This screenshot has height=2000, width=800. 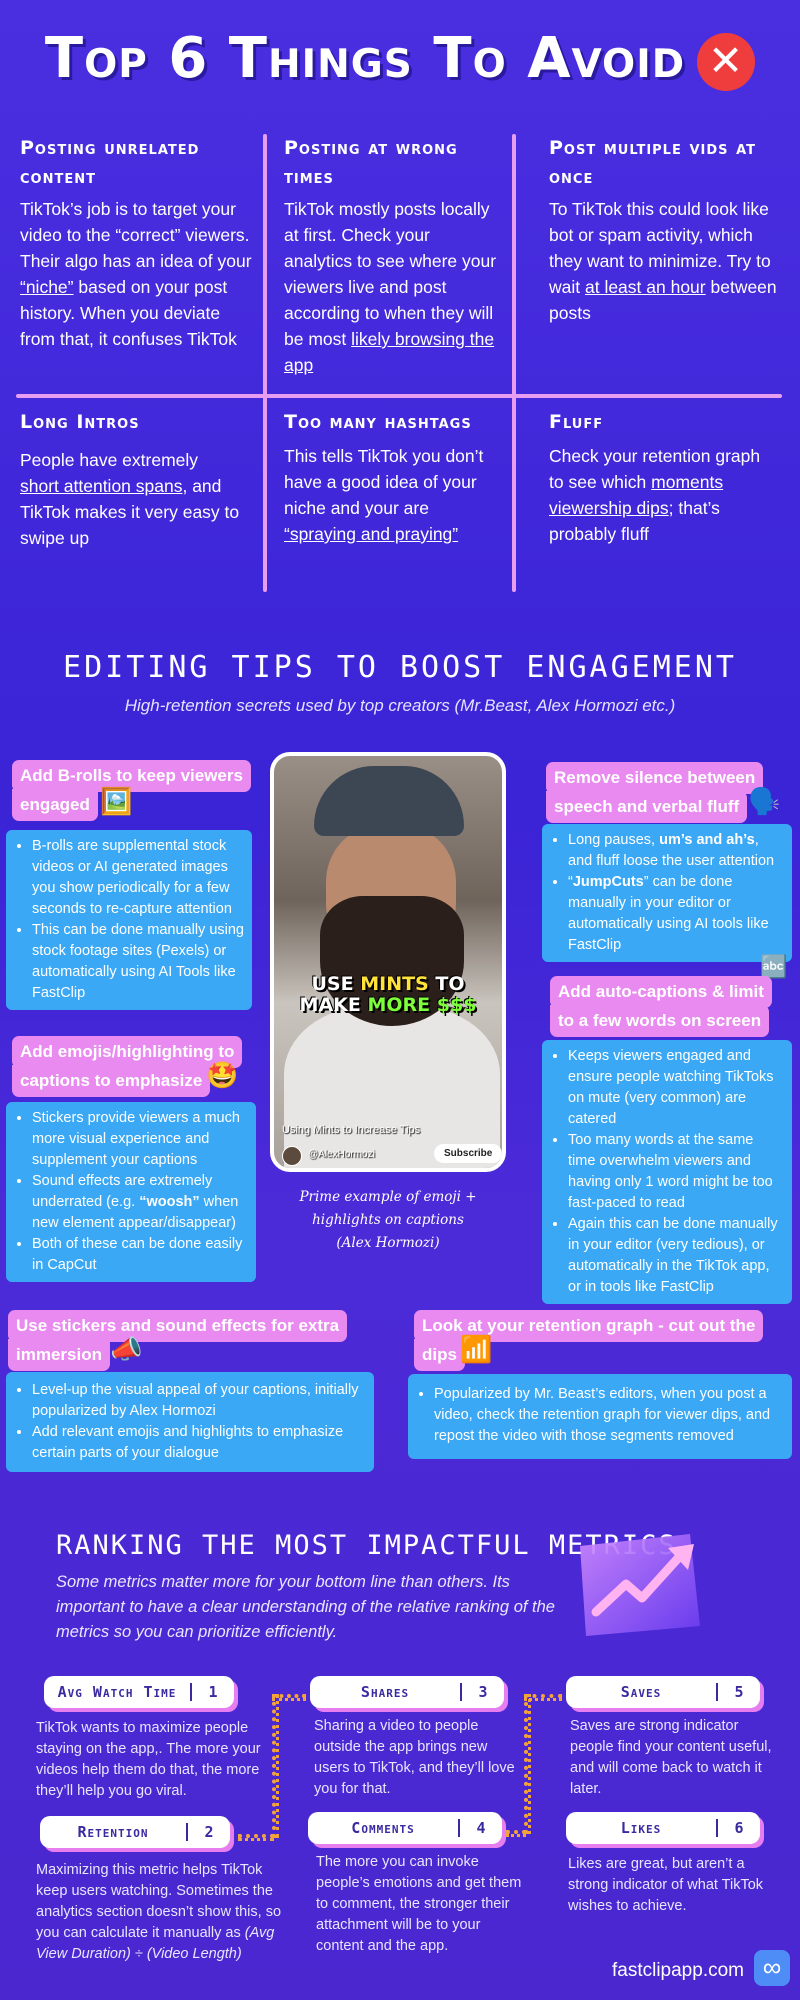 I want to click on subscribe-button: Subscribe, so click(x=468, y=1153).